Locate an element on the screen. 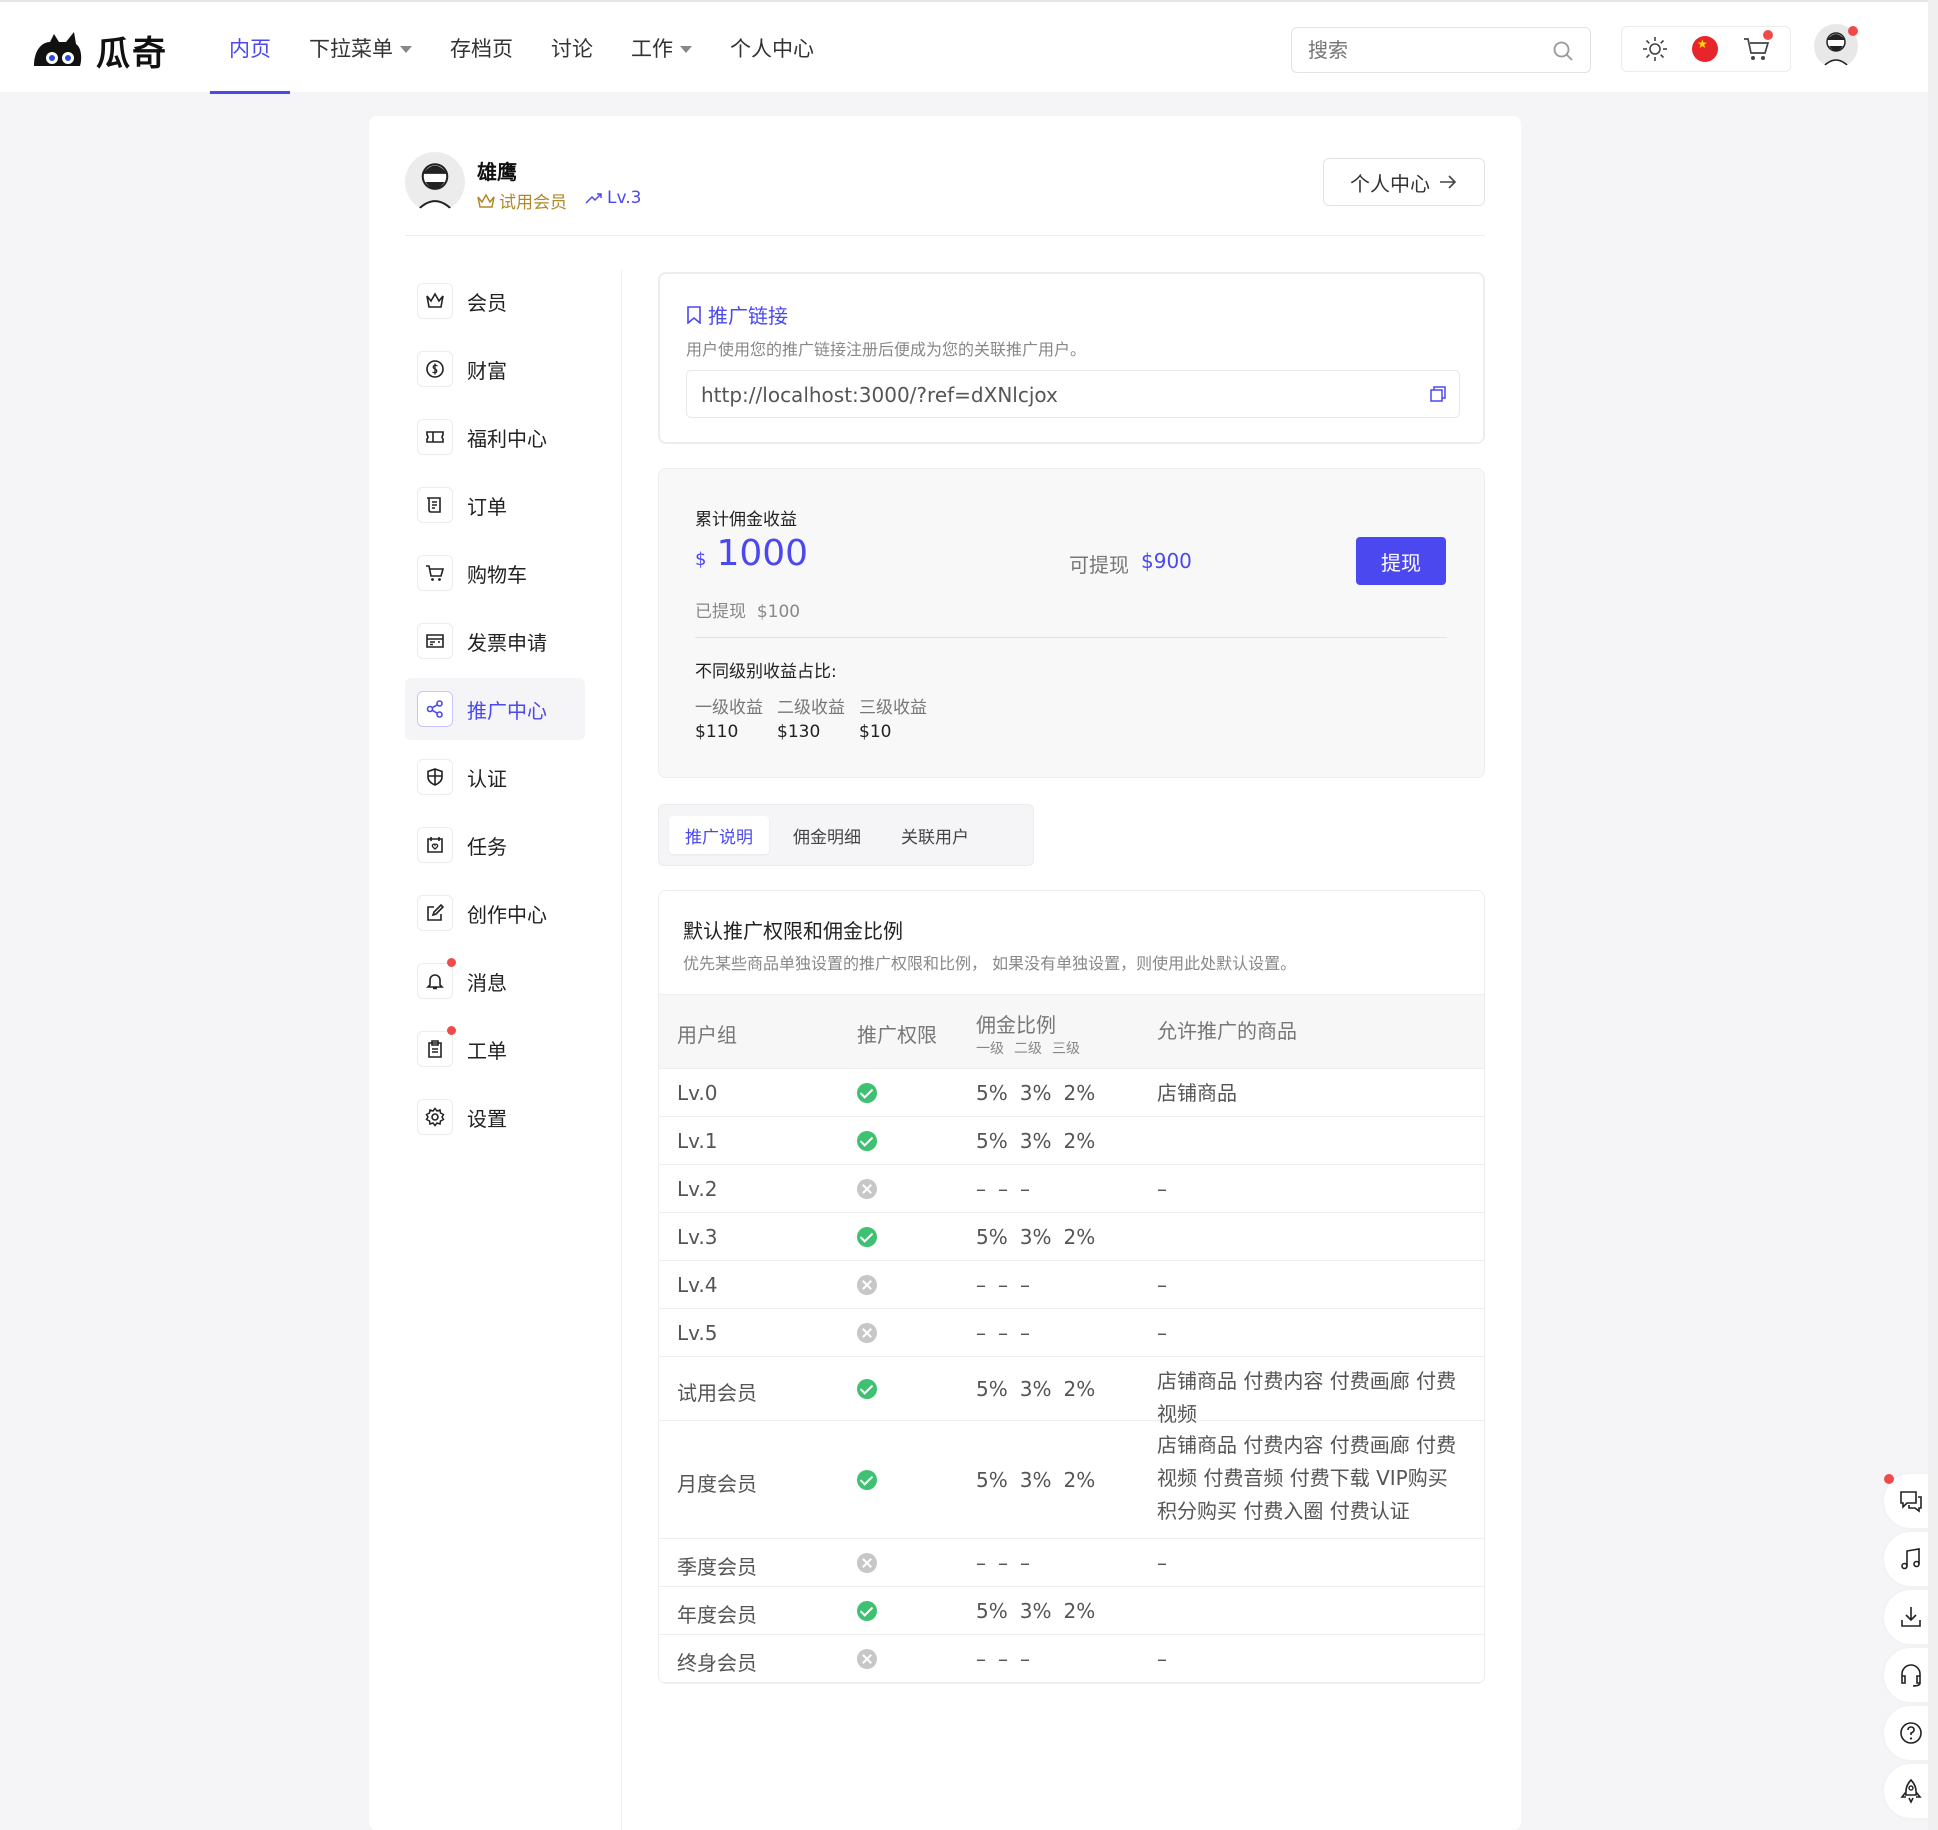  nav-item-4: 工作 is located at coordinates (661, 48).